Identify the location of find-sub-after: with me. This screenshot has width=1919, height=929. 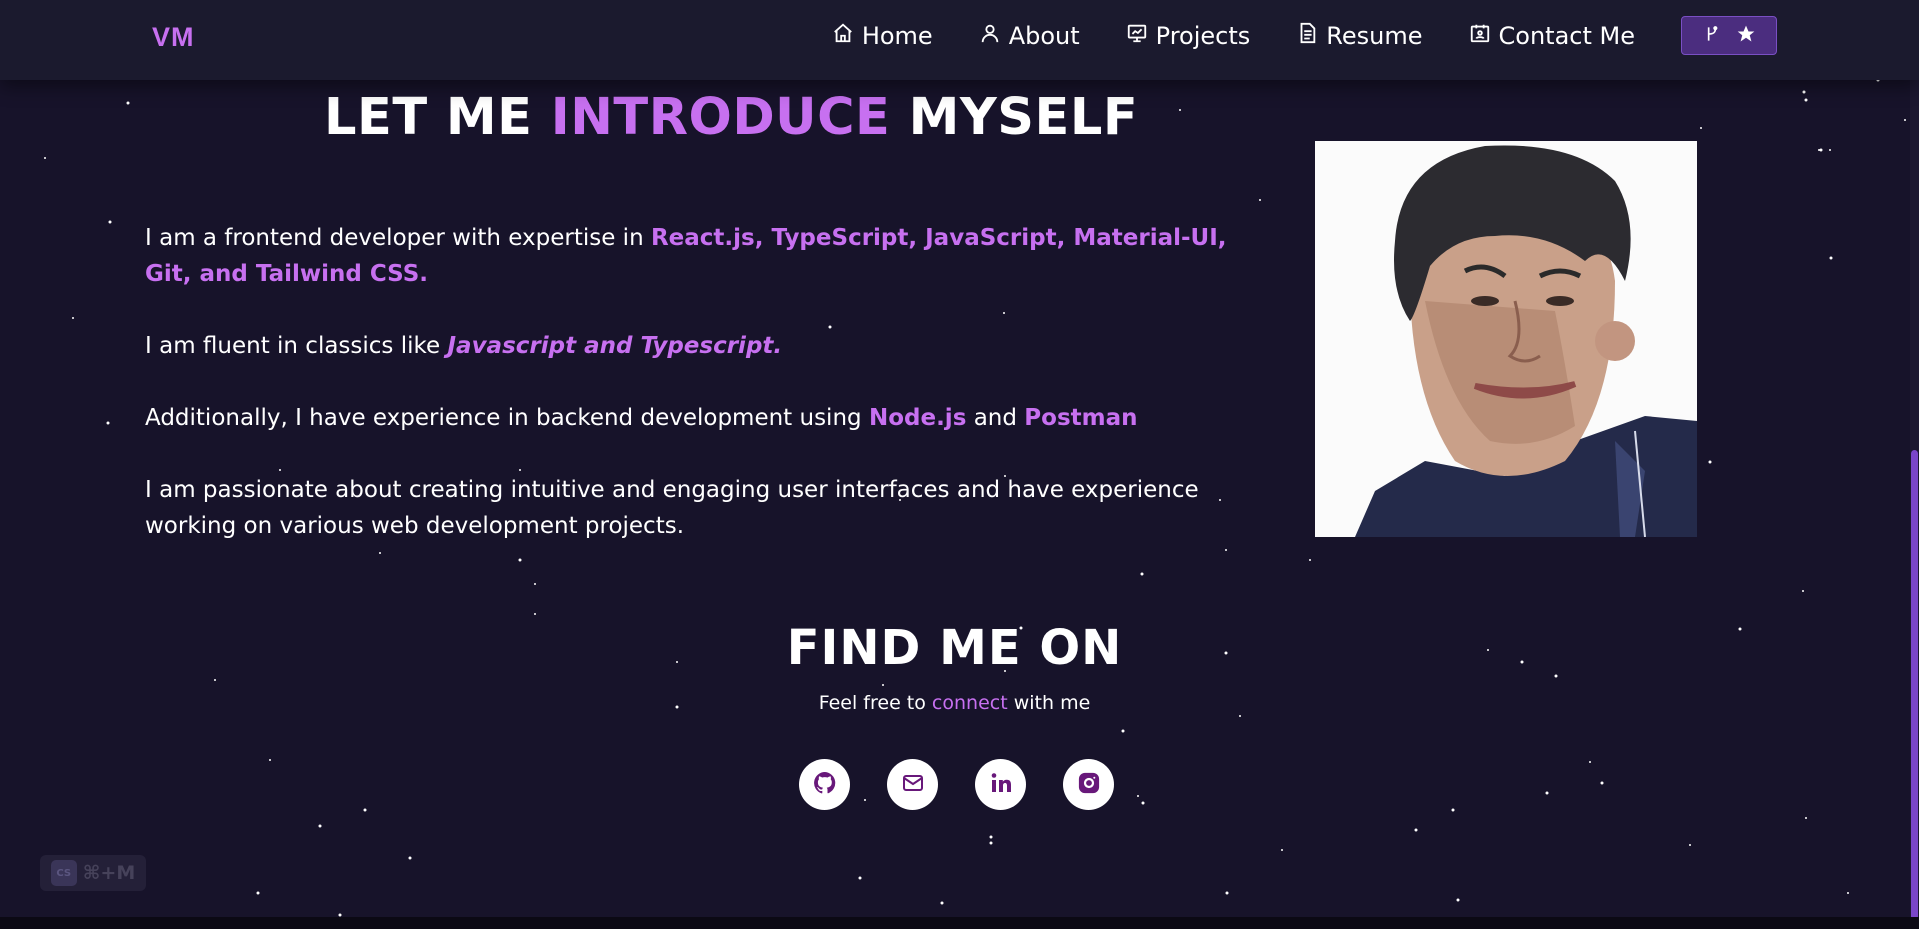
(1052, 703).